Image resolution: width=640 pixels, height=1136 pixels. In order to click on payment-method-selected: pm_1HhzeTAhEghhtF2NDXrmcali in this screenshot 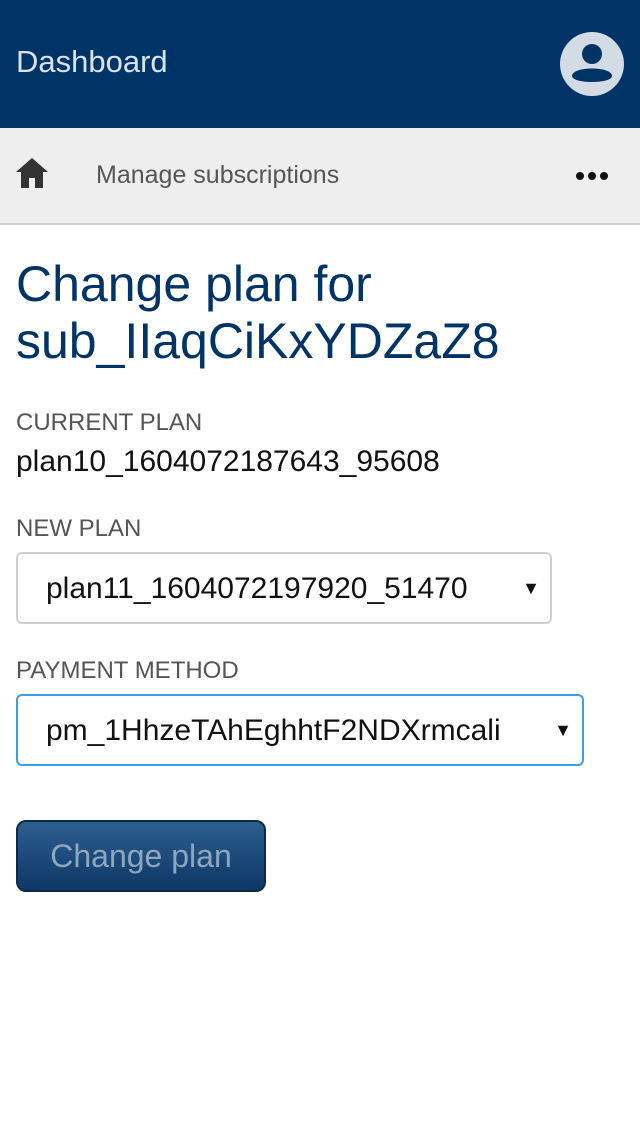, I will do `click(273, 730)`.